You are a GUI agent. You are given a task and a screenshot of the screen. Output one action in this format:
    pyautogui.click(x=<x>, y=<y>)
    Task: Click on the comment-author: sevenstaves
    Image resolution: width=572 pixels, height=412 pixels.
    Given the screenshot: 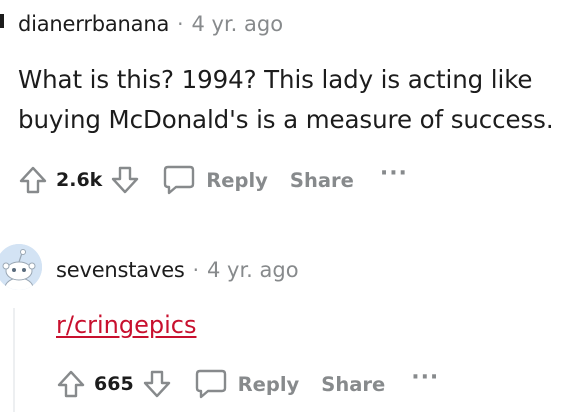 What is the action you would take?
    pyautogui.click(x=120, y=270)
    